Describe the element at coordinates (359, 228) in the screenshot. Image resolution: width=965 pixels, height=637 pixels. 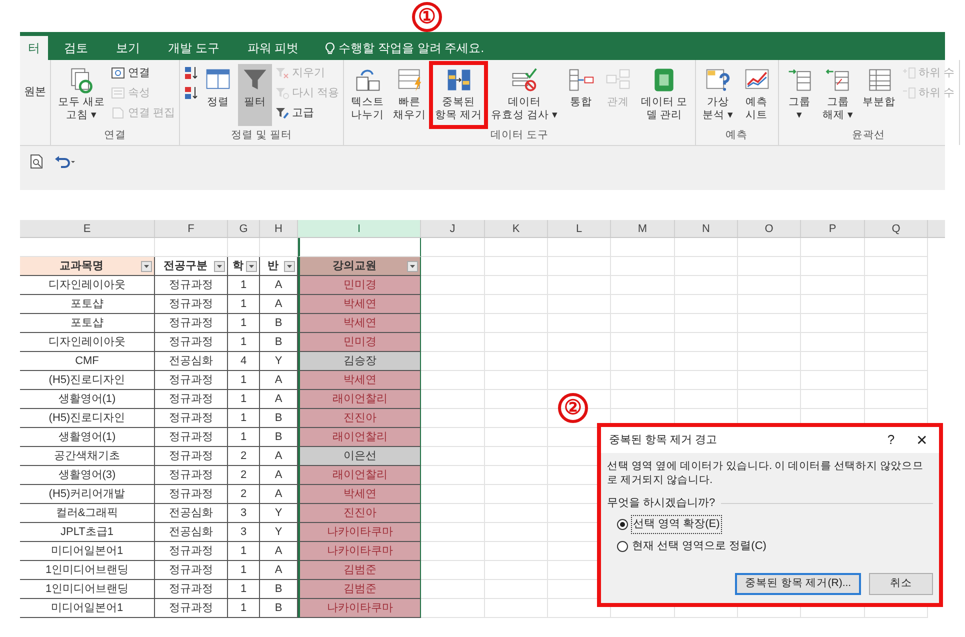
I see `column-header: I` at that location.